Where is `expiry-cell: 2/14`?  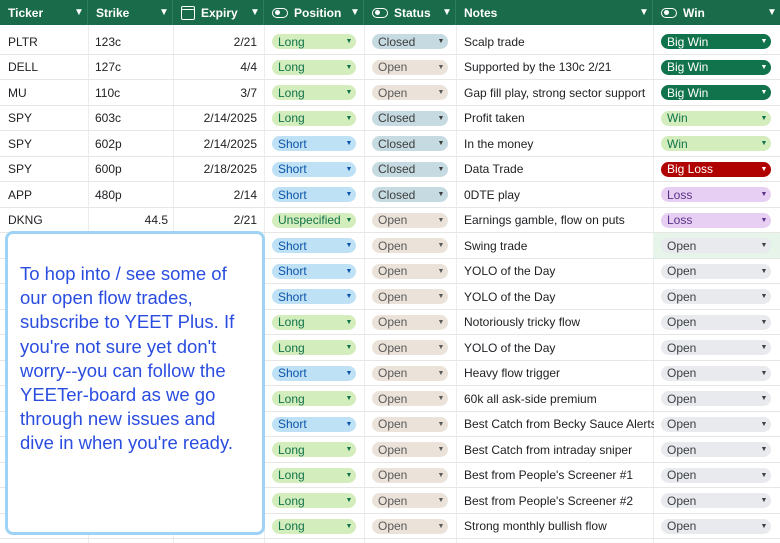
expiry-cell: 2/14 is located at coordinates (217, 194).